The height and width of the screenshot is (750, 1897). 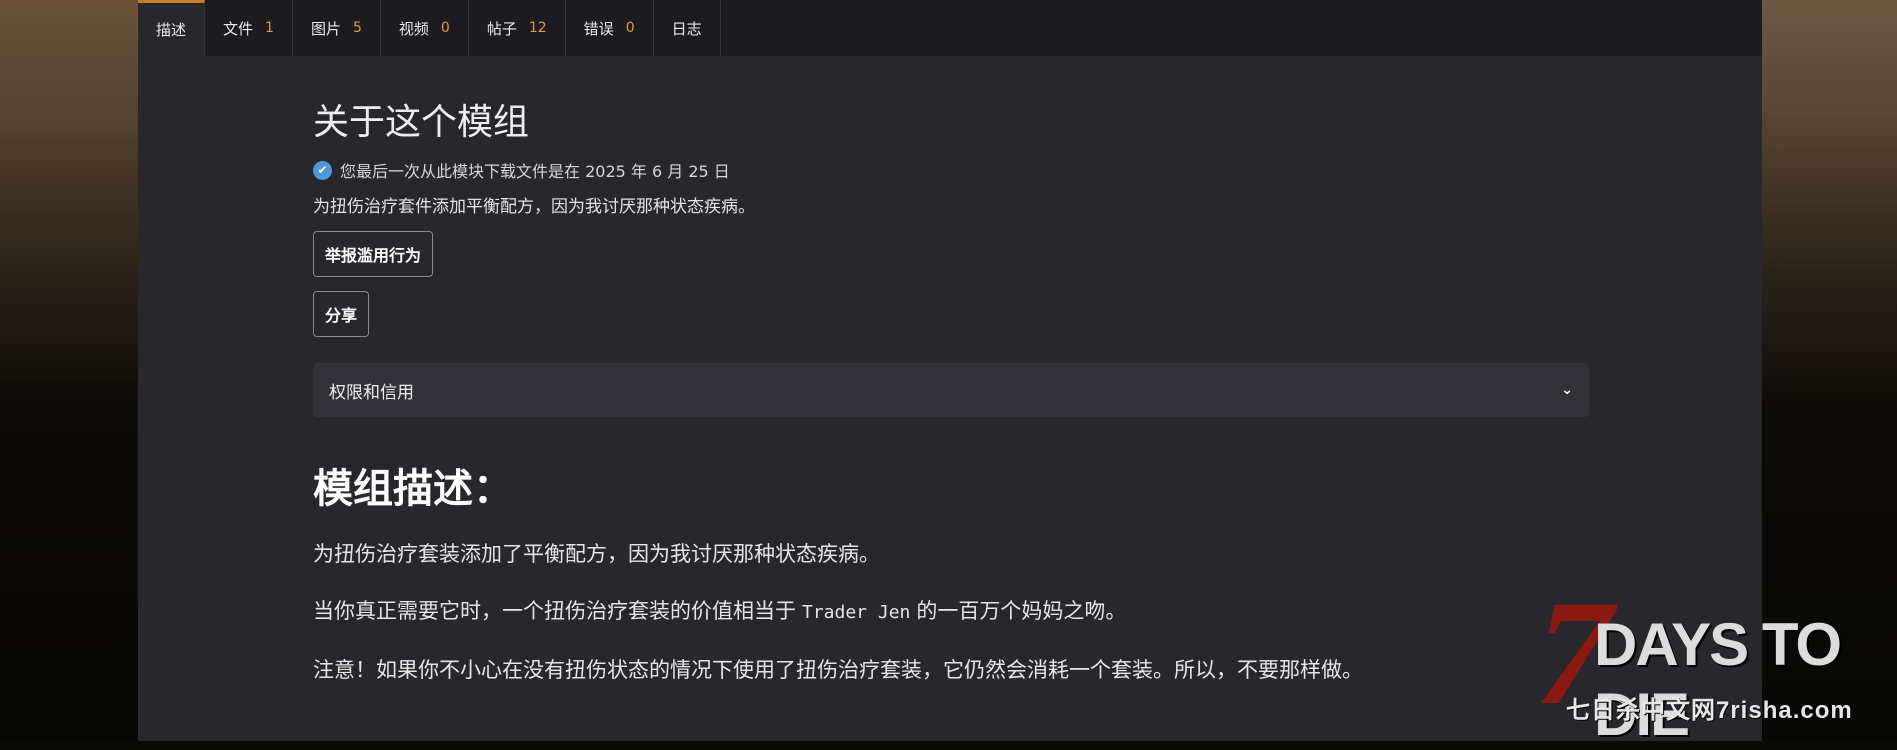 What do you see at coordinates (421, 122) in the screenshot?
I see `about-title: 关于这个模组` at bounding box center [421, 122].